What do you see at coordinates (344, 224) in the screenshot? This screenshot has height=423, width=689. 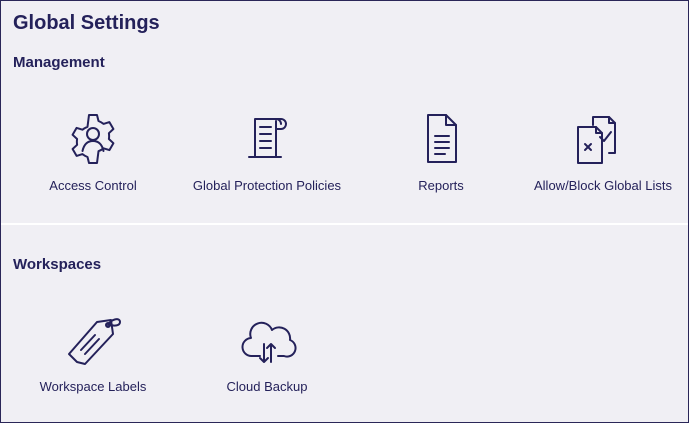 I see `section-divider` at bounding box center [344, 224].